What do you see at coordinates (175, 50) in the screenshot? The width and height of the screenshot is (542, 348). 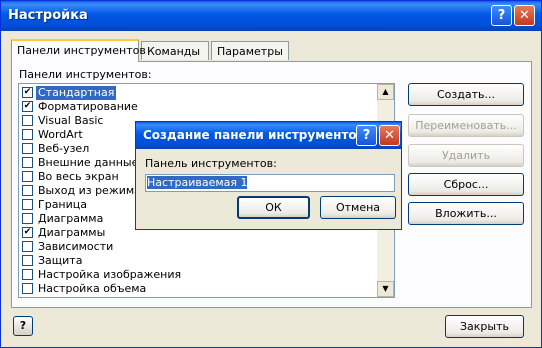 I see `tab-commands: Команды` at bounding box center [175, 50].